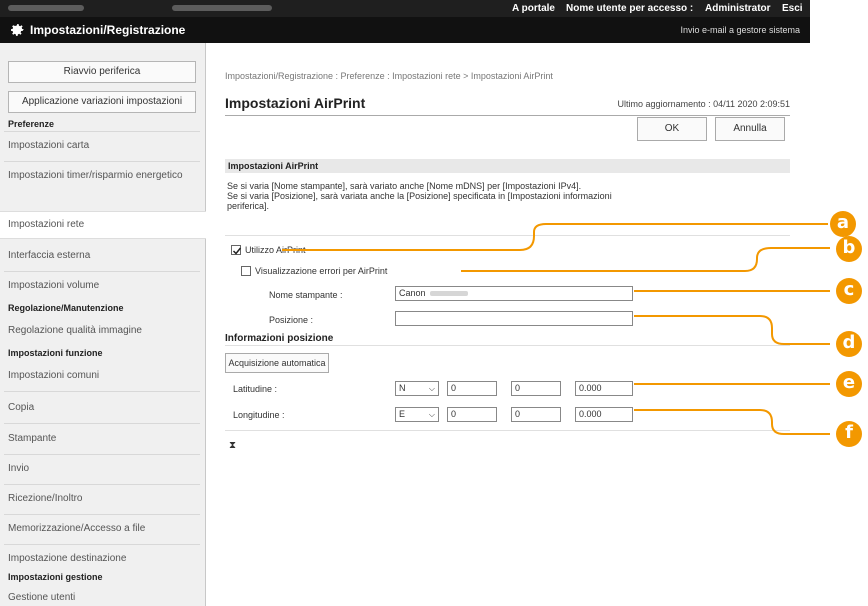 Image resolution: width=868 pixels, height=606 pixels. What do you see at coordinates (103, 225) in the screenshot?
I see `sidebar-item-rete: Impostazioni rete` at bounding box center [103, 225].